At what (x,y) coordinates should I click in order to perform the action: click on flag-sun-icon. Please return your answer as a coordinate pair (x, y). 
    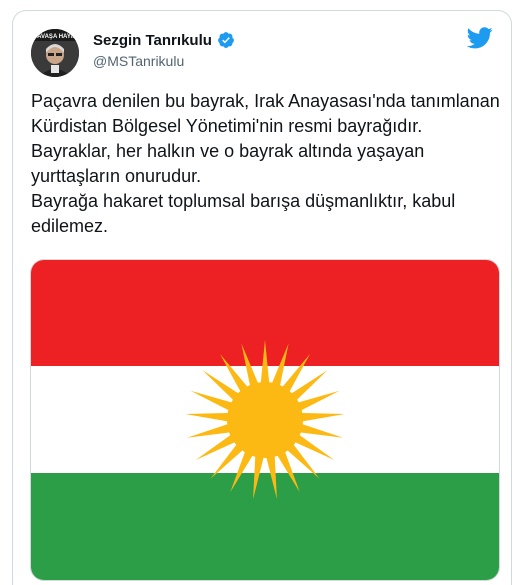
    Looking at the image, I should click on (265, 420).